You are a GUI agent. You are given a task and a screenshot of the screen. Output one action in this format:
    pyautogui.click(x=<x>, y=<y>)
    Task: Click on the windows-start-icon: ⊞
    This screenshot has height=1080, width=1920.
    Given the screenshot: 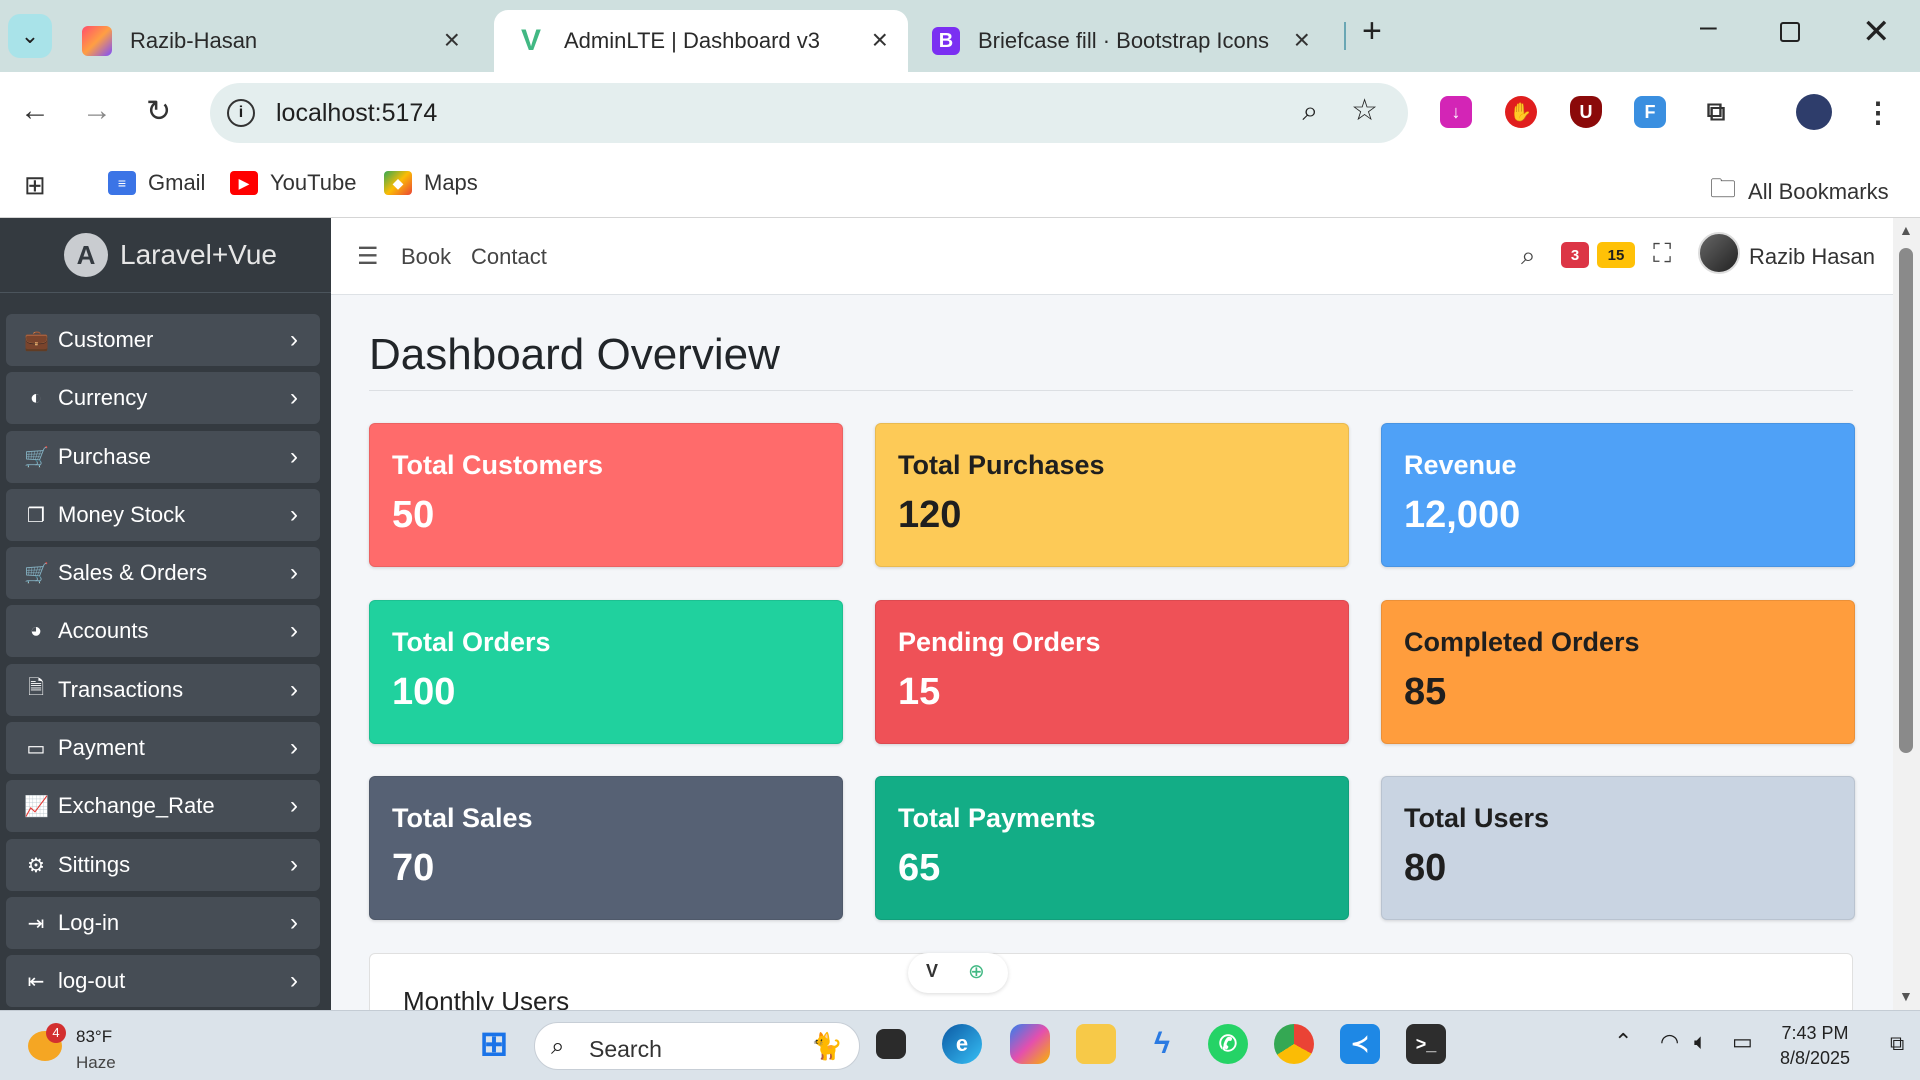 What is the action you would take?
    pyautogui.click(x=494, y=1044)
    